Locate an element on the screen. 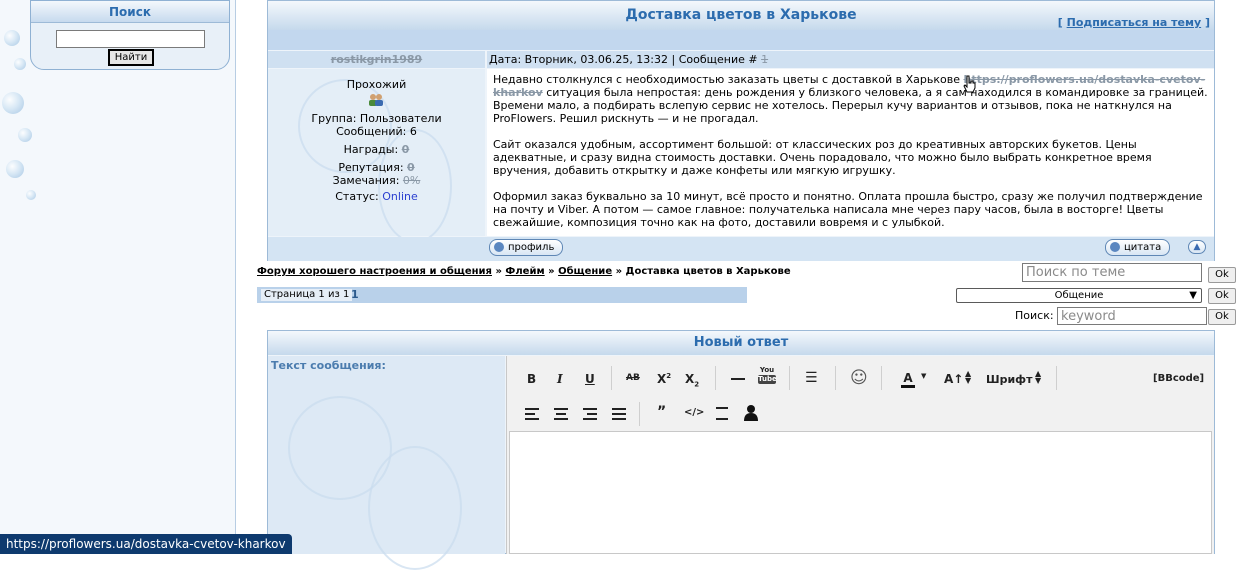 This screenshot has height=570, width=1257. author-rank: Прохожий is located at coordinates (376, 84).